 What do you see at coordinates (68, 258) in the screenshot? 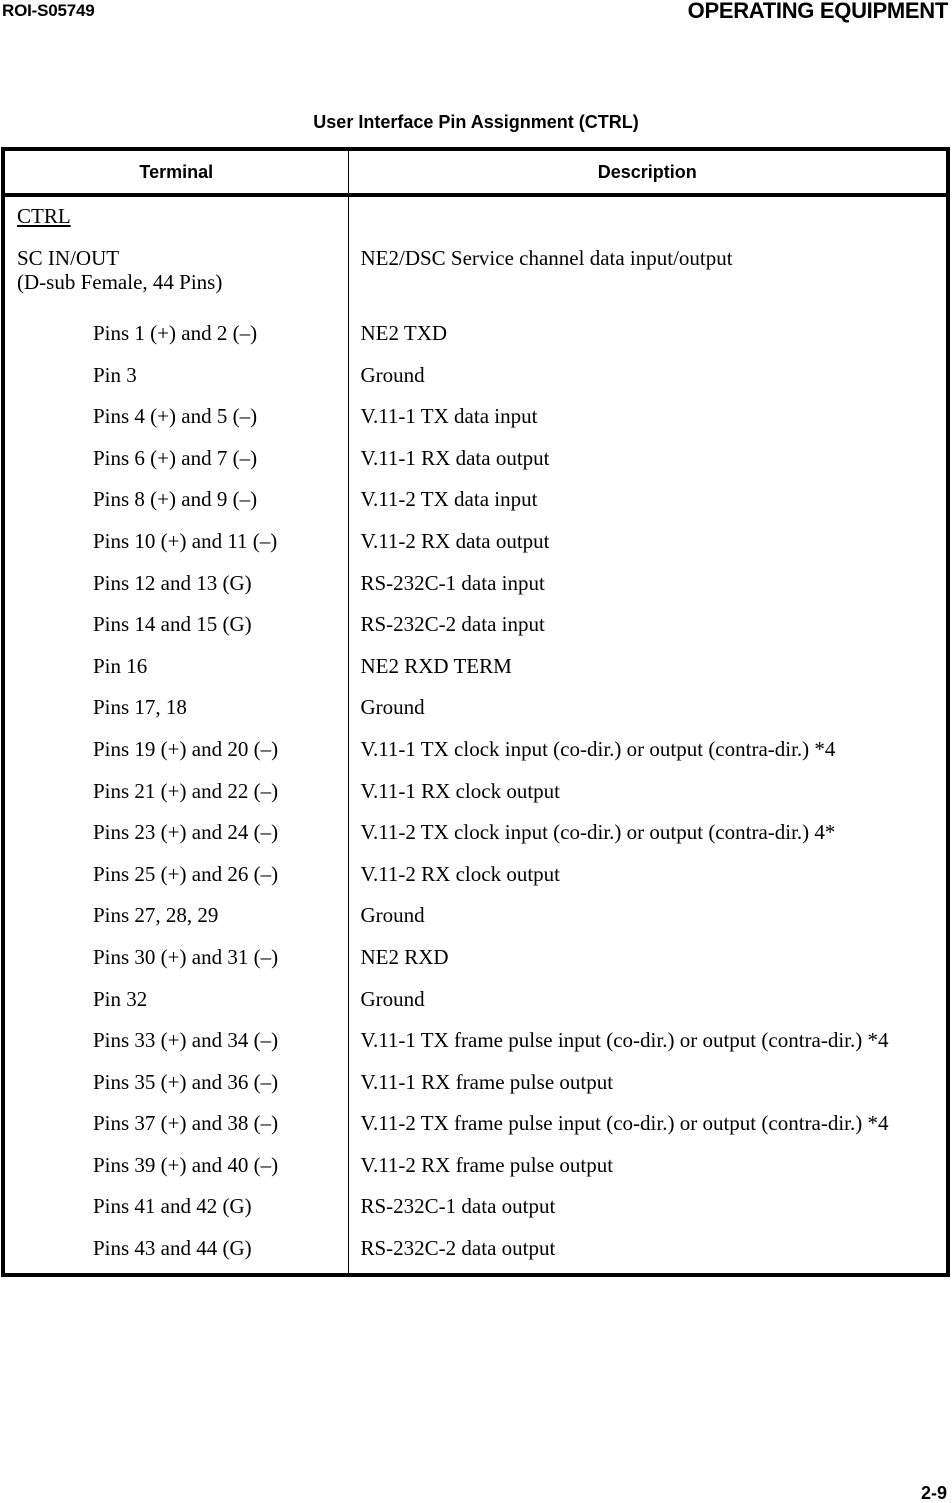
I see `connector-name: SC IN/OUT` at bounding box center [68, 258].